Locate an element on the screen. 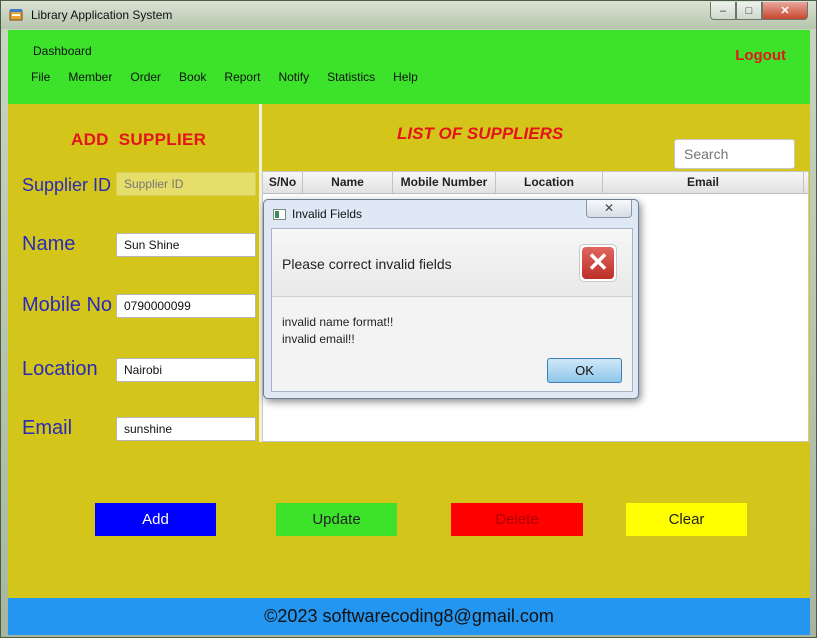 The width and height of the screenshot is (817, 638). dialog-message-1: invalid name format!! is located at coordinates (338, 322).